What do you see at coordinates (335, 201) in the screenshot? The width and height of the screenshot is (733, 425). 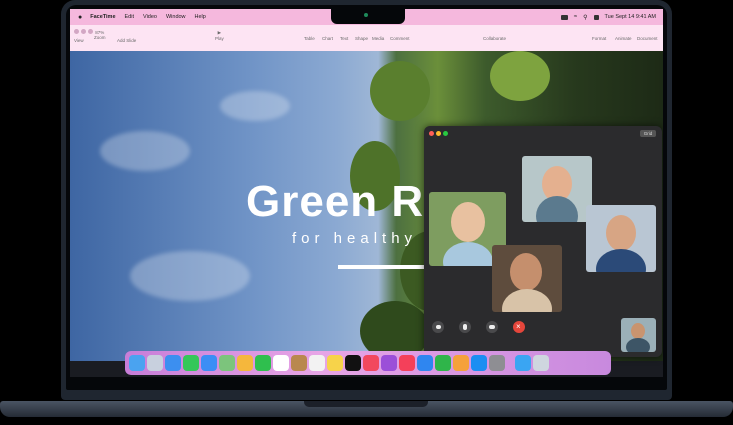 I see `slide-title: Green R` at bounding box center [335, 201].